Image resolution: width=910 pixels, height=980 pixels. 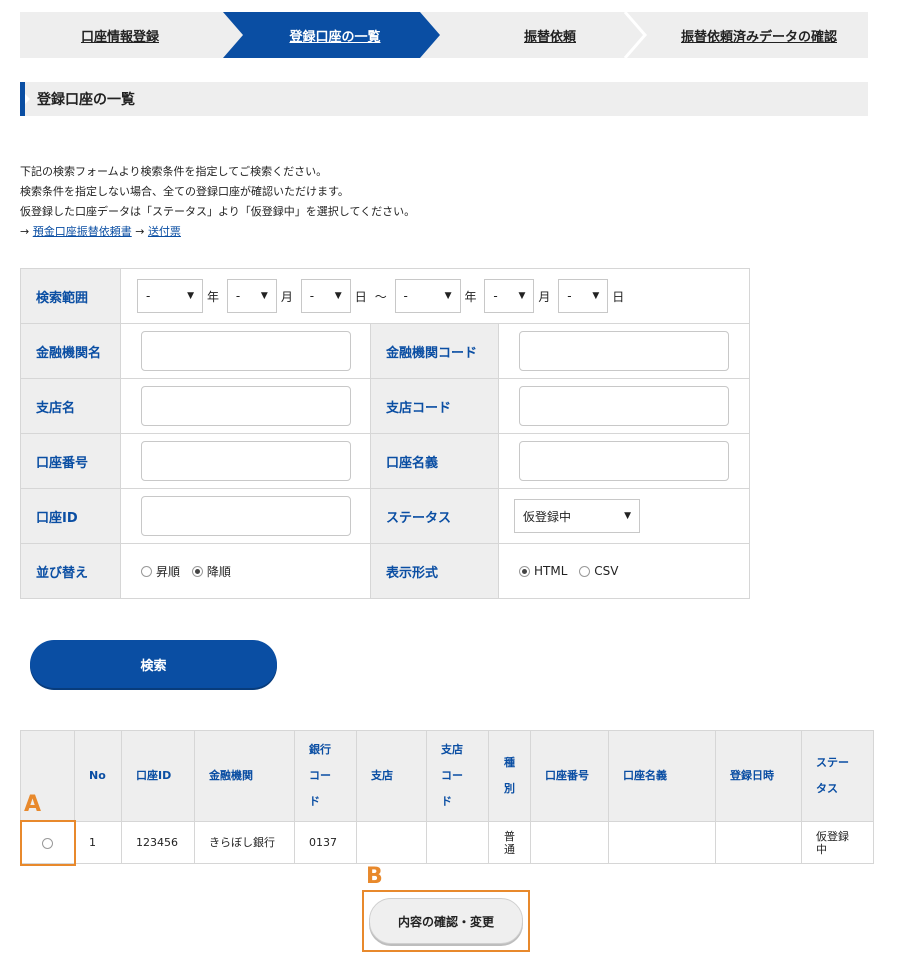 What do you see at coordinates (457, 842) in the screenshot?
I see `row-branch-code` at bounding box center [457, 842].